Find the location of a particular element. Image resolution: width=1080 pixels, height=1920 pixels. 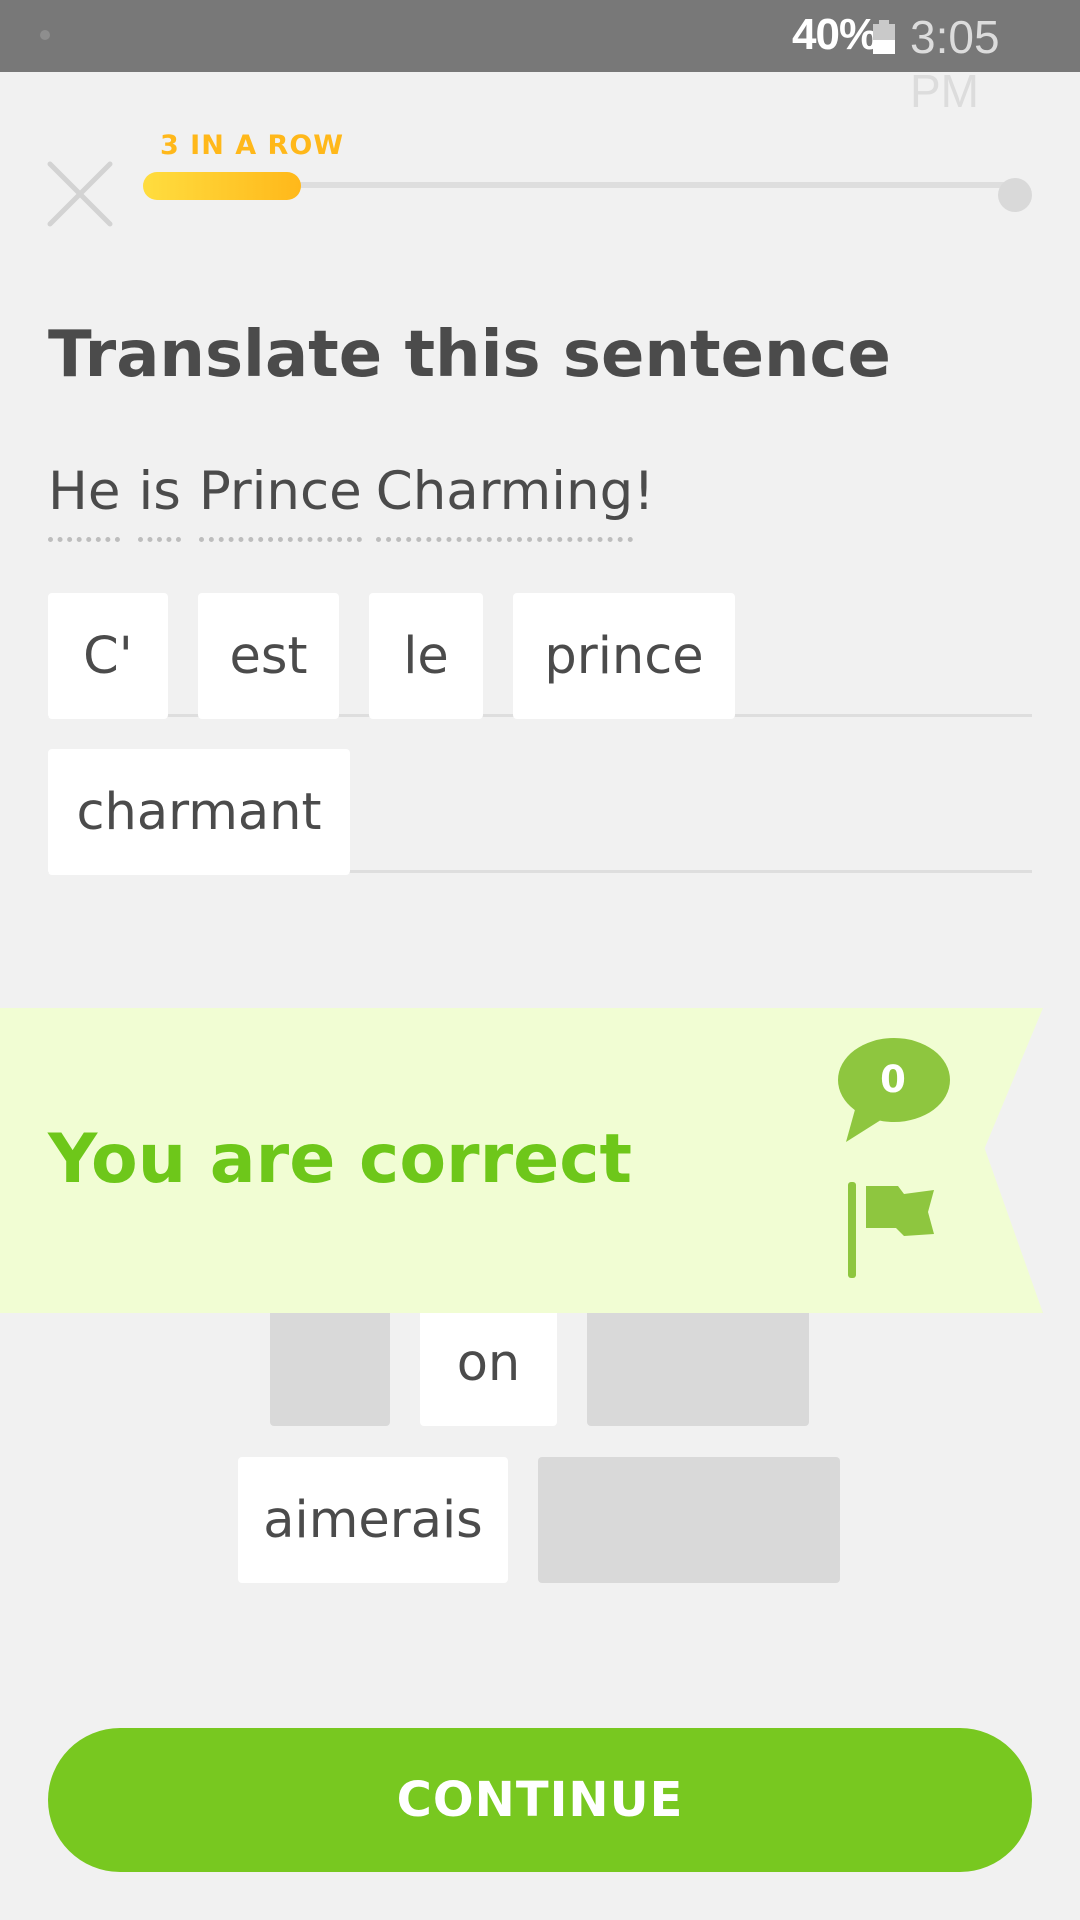

feedback-message: You are correct is located at coordinates (340, 1159).